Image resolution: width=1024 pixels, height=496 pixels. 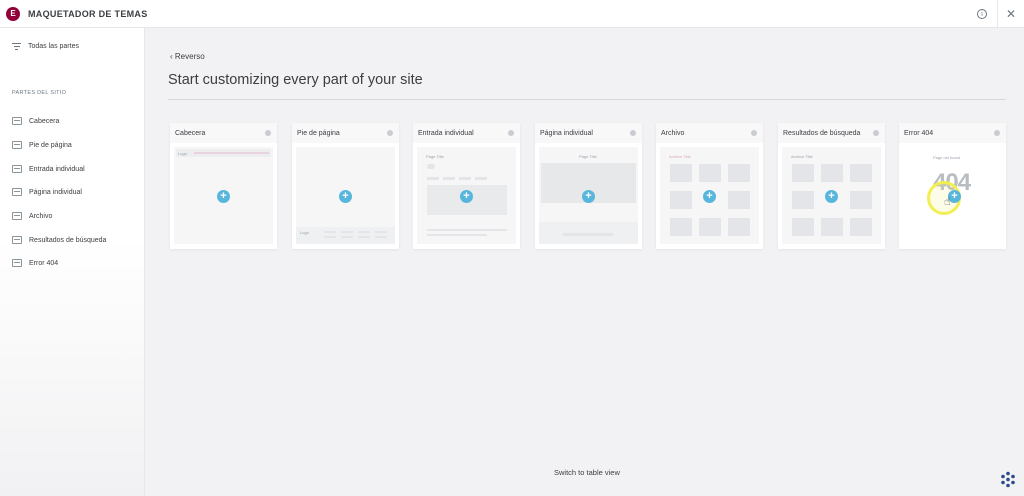 What do you see at coordinates (17, 263) in the screenshot?
I see `error-404-icon` at bounding box center [17, 263].